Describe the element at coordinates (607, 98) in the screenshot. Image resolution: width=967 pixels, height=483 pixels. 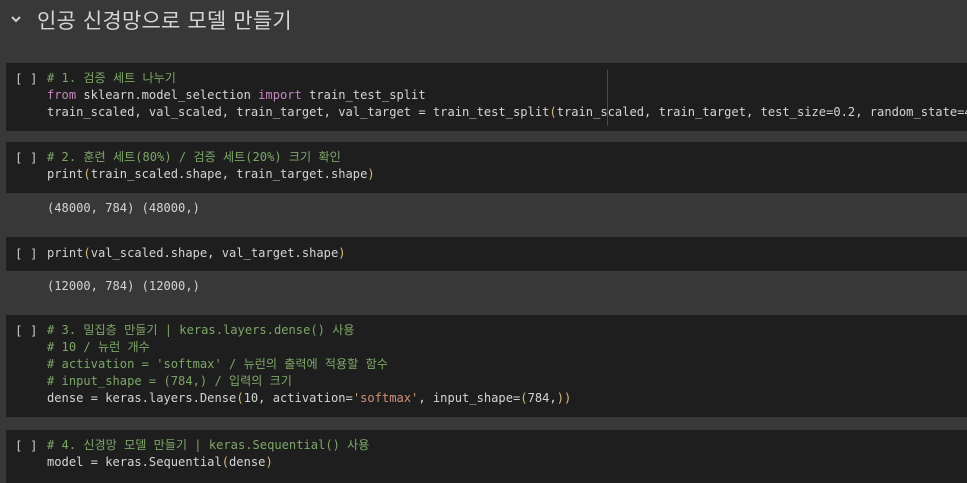
I see `line-length-ruler` at that location.